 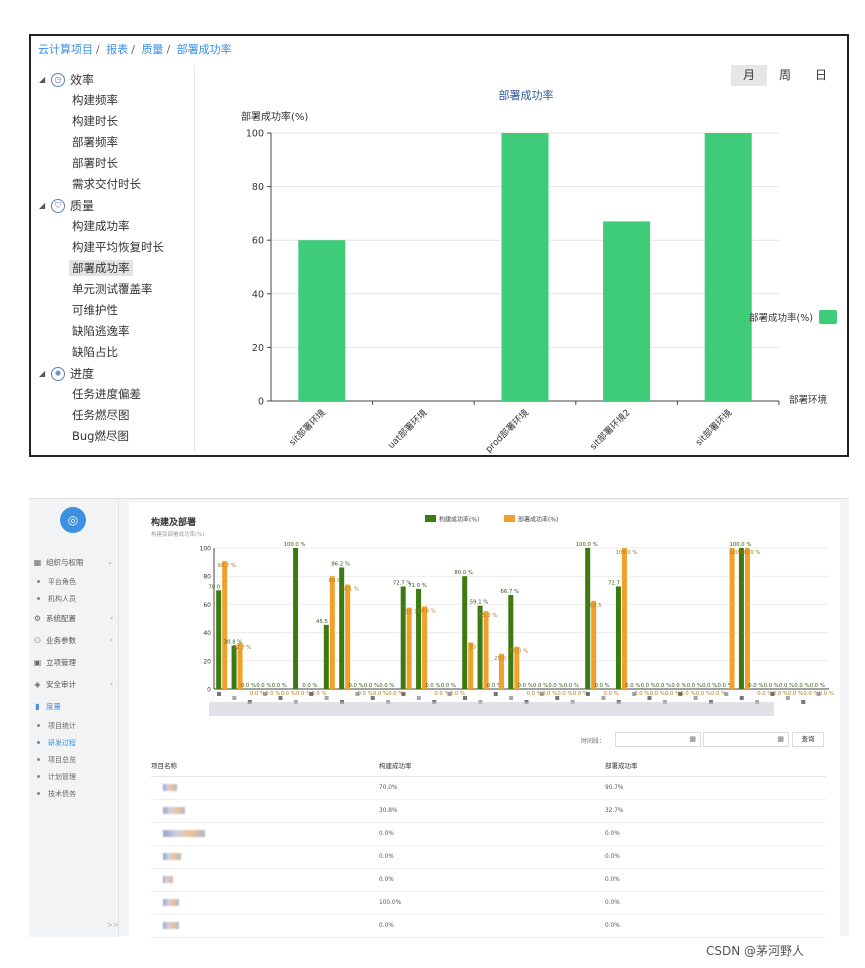 I want to click on tree-item: 缺陷逃逸率, so click(x=116, y=331).